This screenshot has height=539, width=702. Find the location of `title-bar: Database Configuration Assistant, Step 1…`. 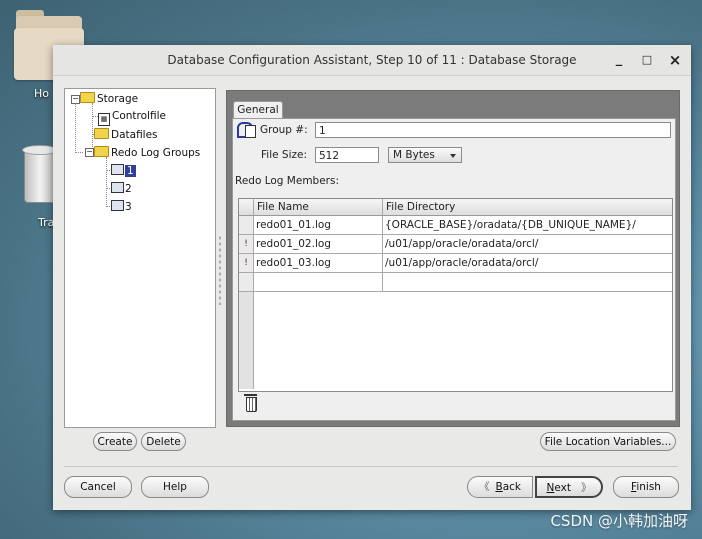

title-bar: Database Configuration Assistant, Step 1… is located at coordinates (372, 60).